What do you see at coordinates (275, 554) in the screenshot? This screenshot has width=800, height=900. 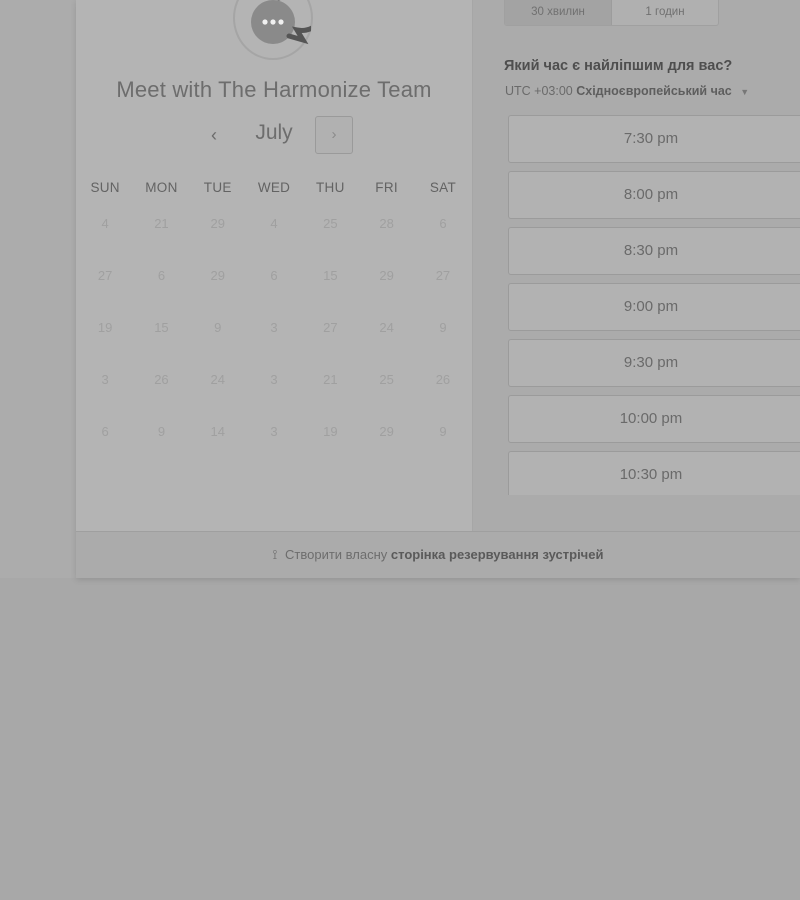 I see `hubspot-sprocket-icon: ⟟` at bounding box center [275, 554].